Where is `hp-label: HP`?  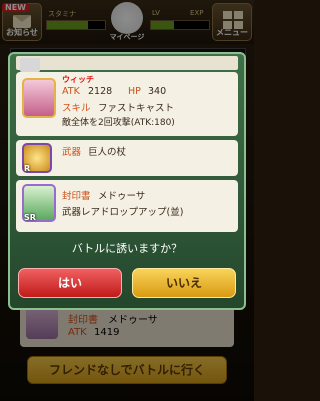 hp-label: HP is located at coordinates (134, 91).